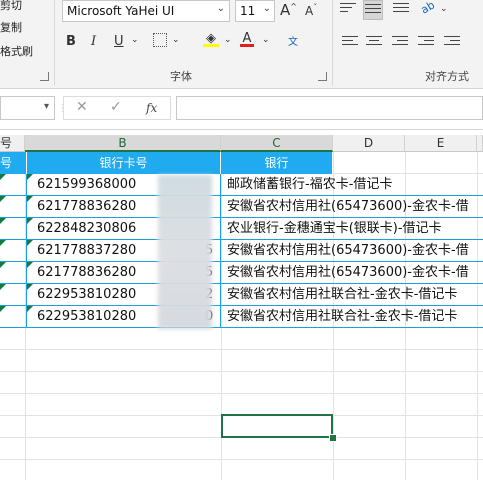 This screenshot has height=480, width=483. What do you see at coordinates (453, 43) in the screenshot?
I see `increase-indent-button` at bounding box center [453, 43].